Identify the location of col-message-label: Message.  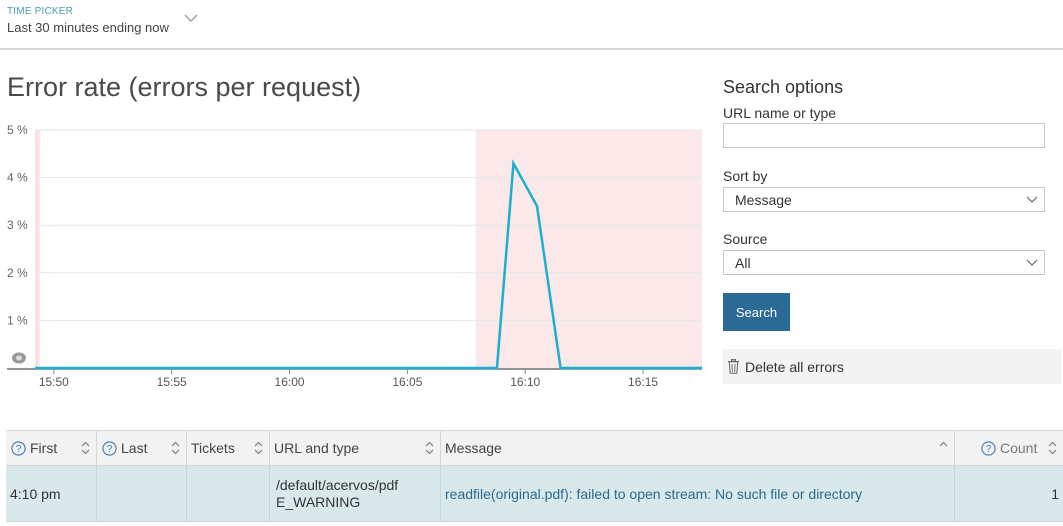
(473, 448).